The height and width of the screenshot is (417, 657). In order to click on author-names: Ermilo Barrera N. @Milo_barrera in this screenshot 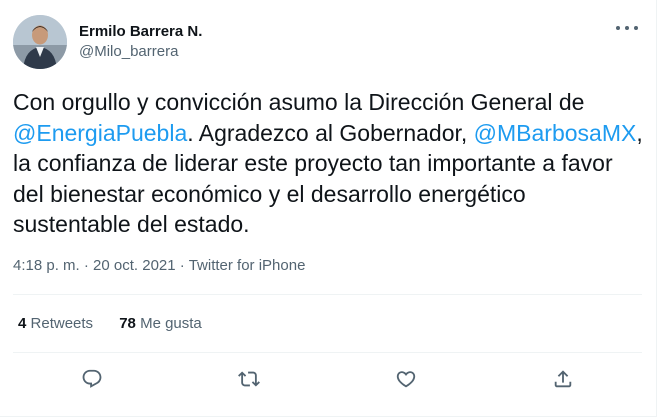, I will do `click(140, 42)`.